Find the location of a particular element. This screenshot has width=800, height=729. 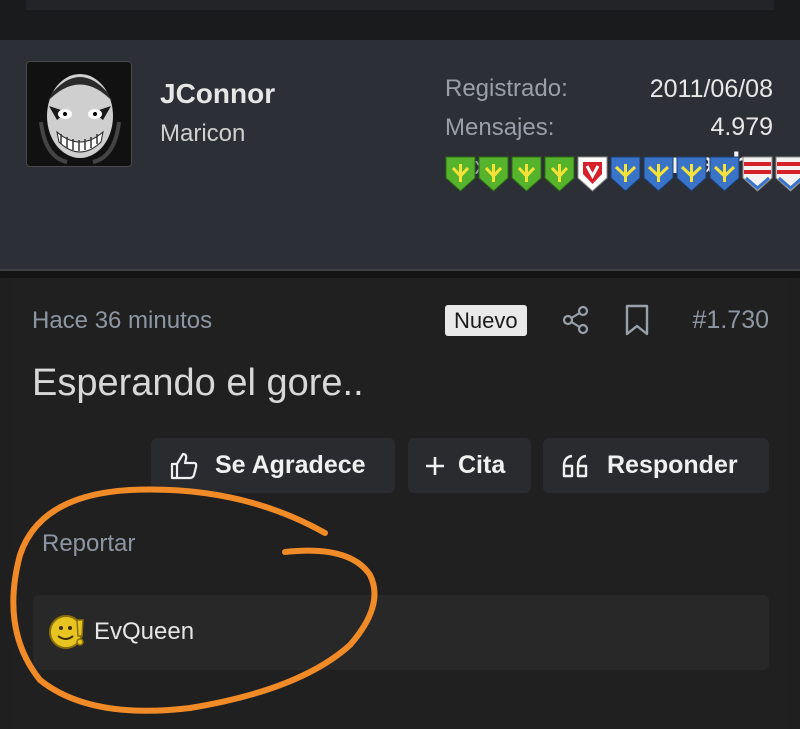

report-link: Reportar is located at coordinates (88, 544).